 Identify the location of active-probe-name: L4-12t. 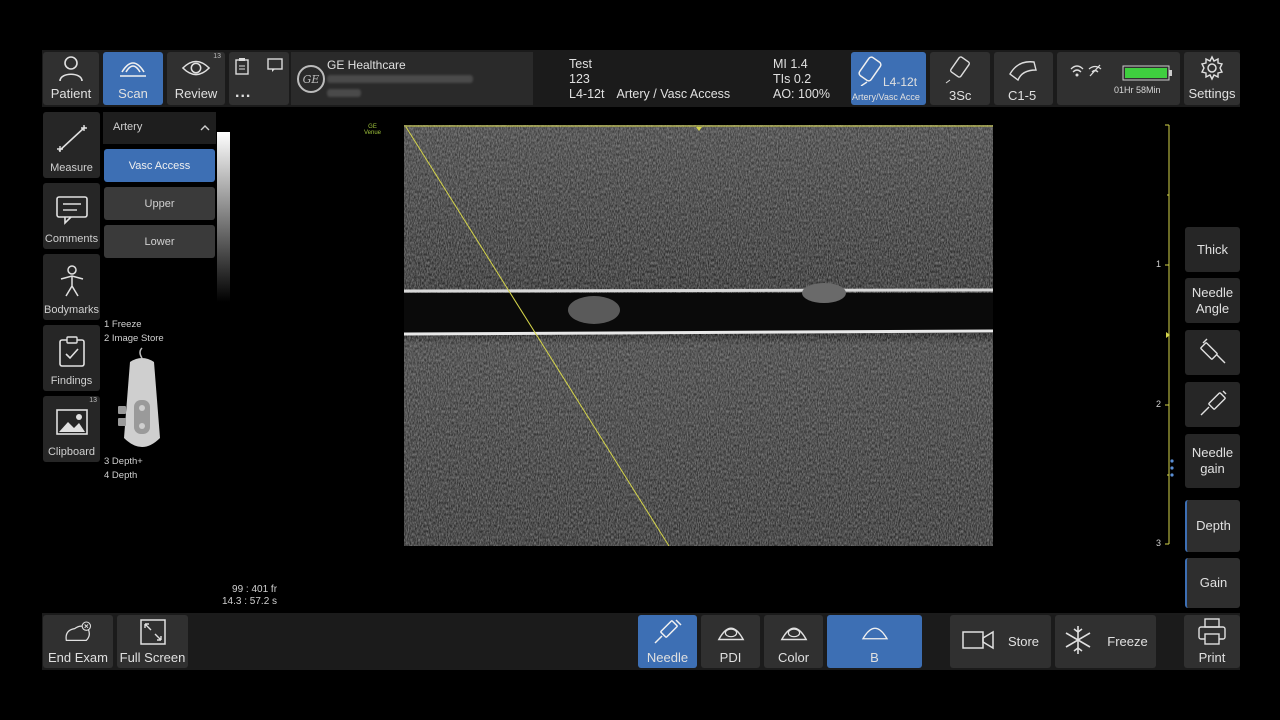
(900, 82).